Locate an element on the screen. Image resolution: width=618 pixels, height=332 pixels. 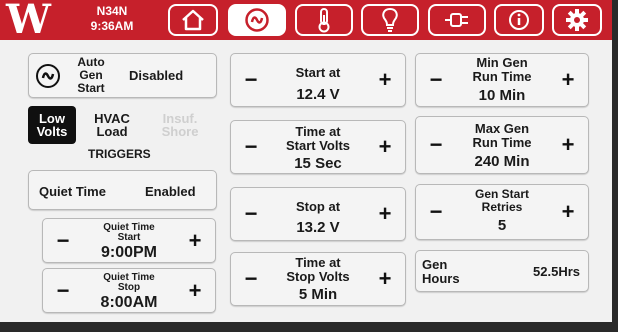
label-line: Load is located at coordinates (112, 131).